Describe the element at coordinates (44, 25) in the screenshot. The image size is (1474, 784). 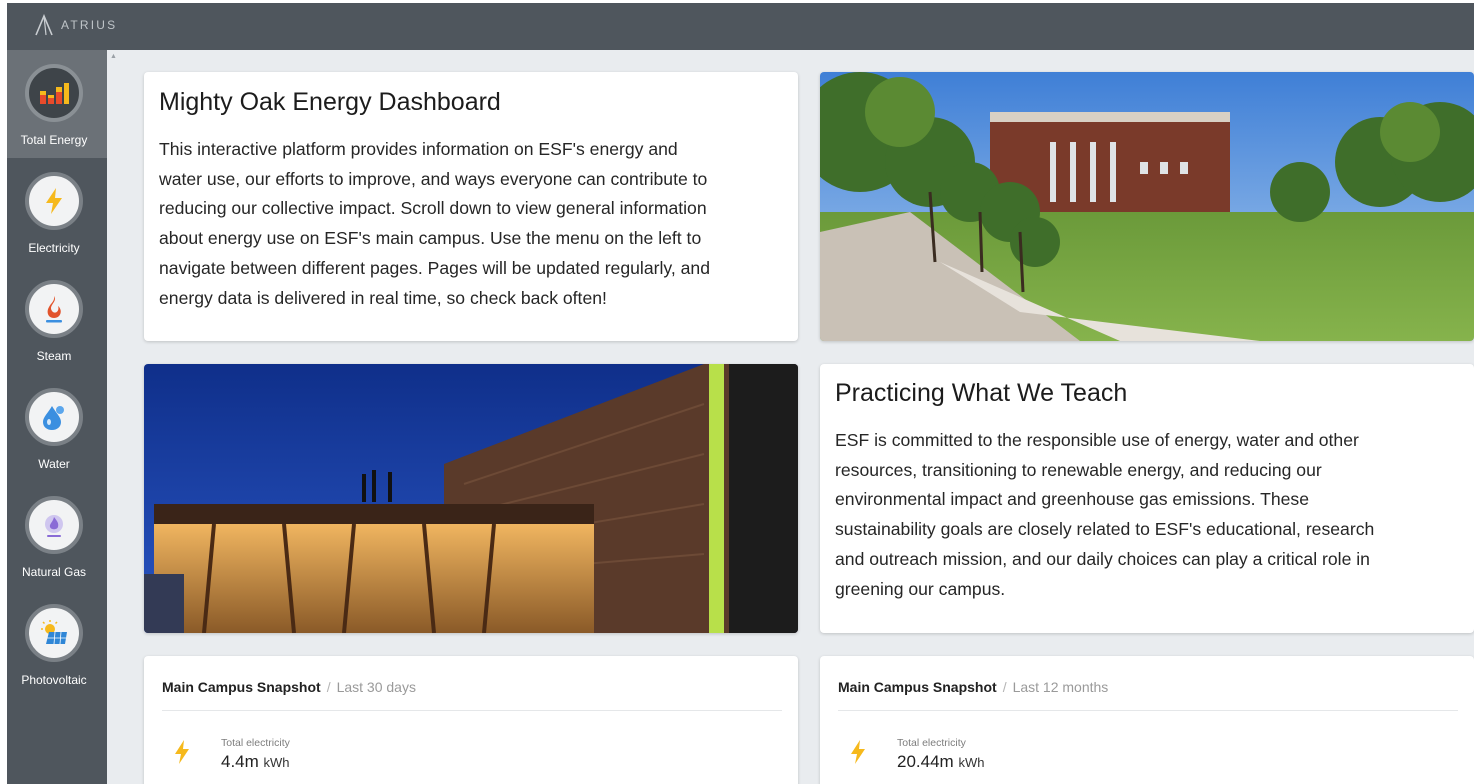
I see `atrius-logo-icon` at that location.